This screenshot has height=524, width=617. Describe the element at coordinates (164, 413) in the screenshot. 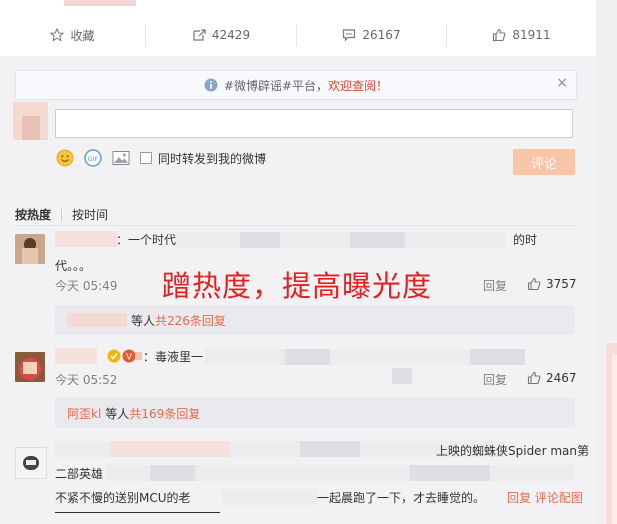

I see `sub-replies-count: 共169条回复` at that location.